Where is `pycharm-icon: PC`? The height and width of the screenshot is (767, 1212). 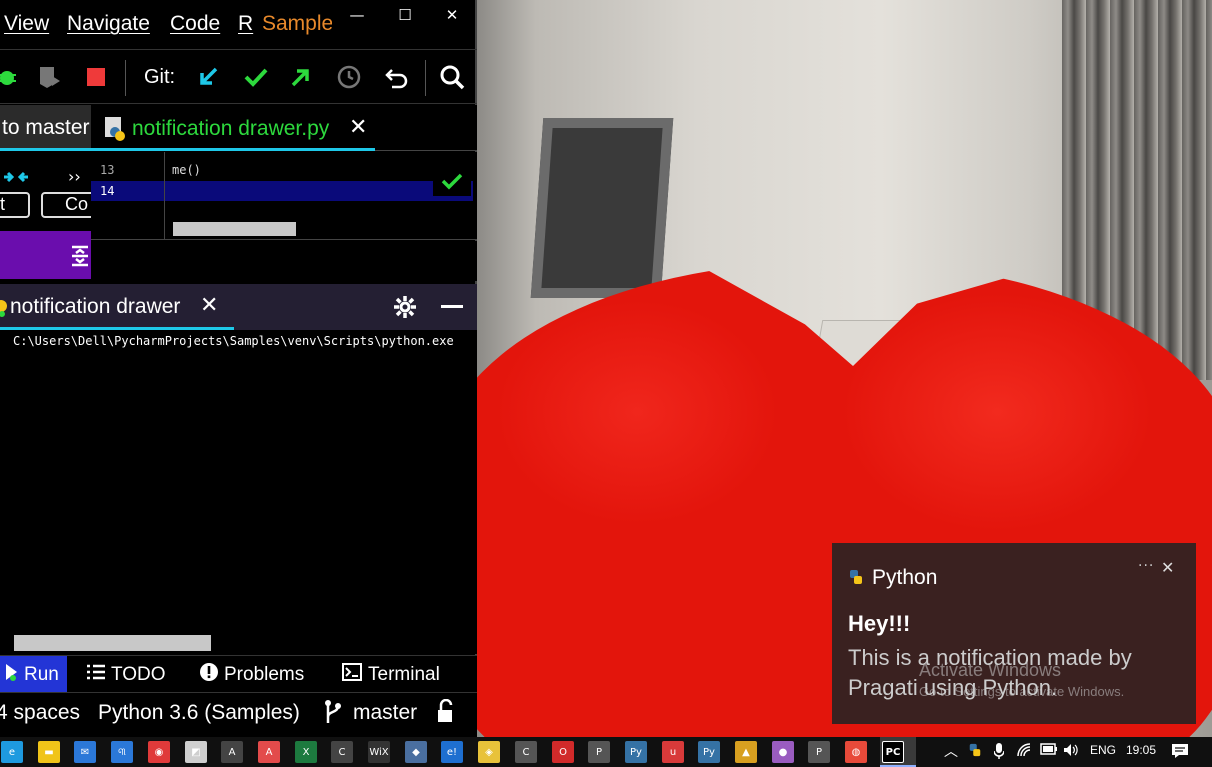 pycharm-icon: PC is located at coordinates (893, 752).